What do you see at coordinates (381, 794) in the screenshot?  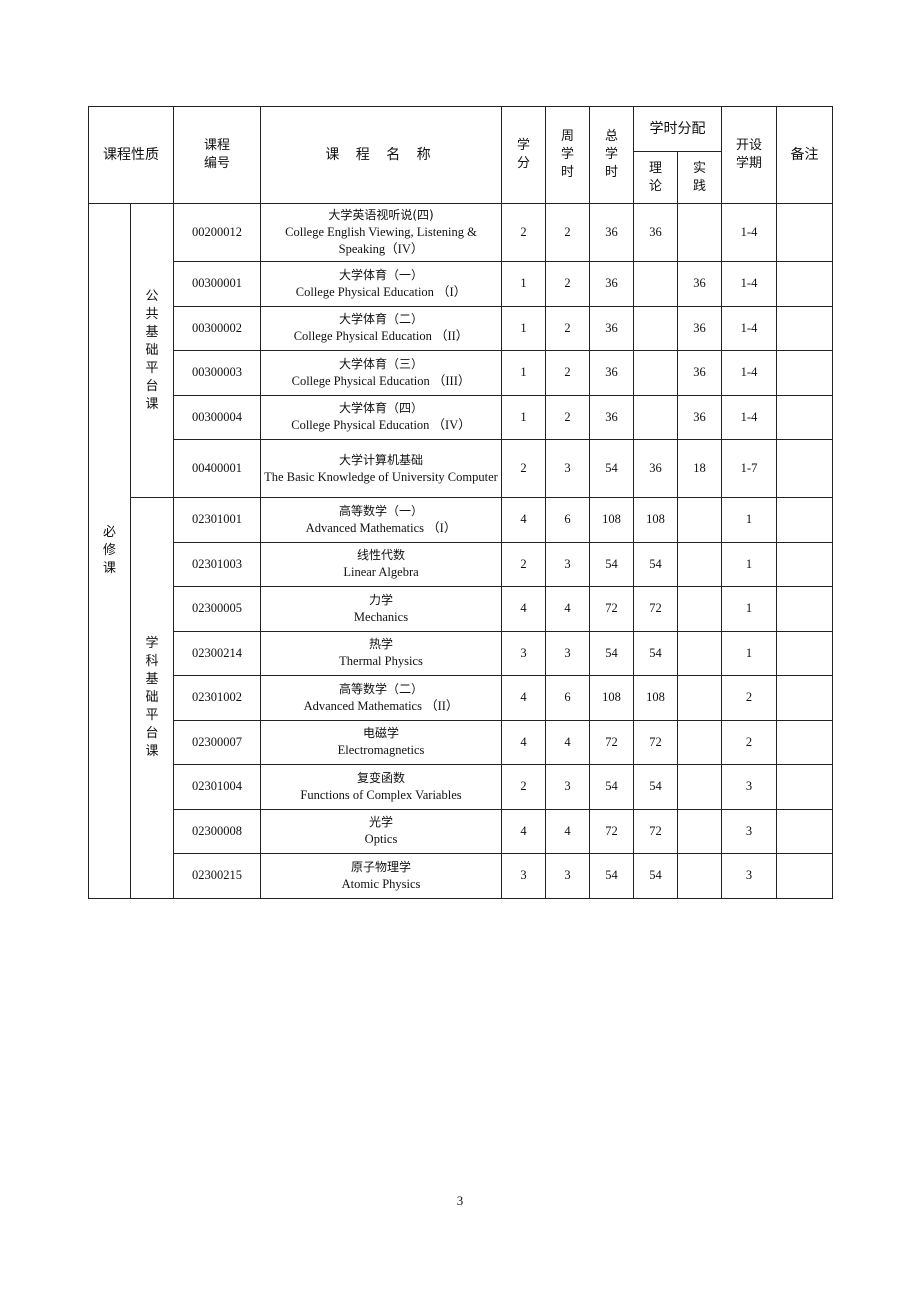 I see `course-name-en: Functions of Complex Variables` at bounding box center [381, 794].